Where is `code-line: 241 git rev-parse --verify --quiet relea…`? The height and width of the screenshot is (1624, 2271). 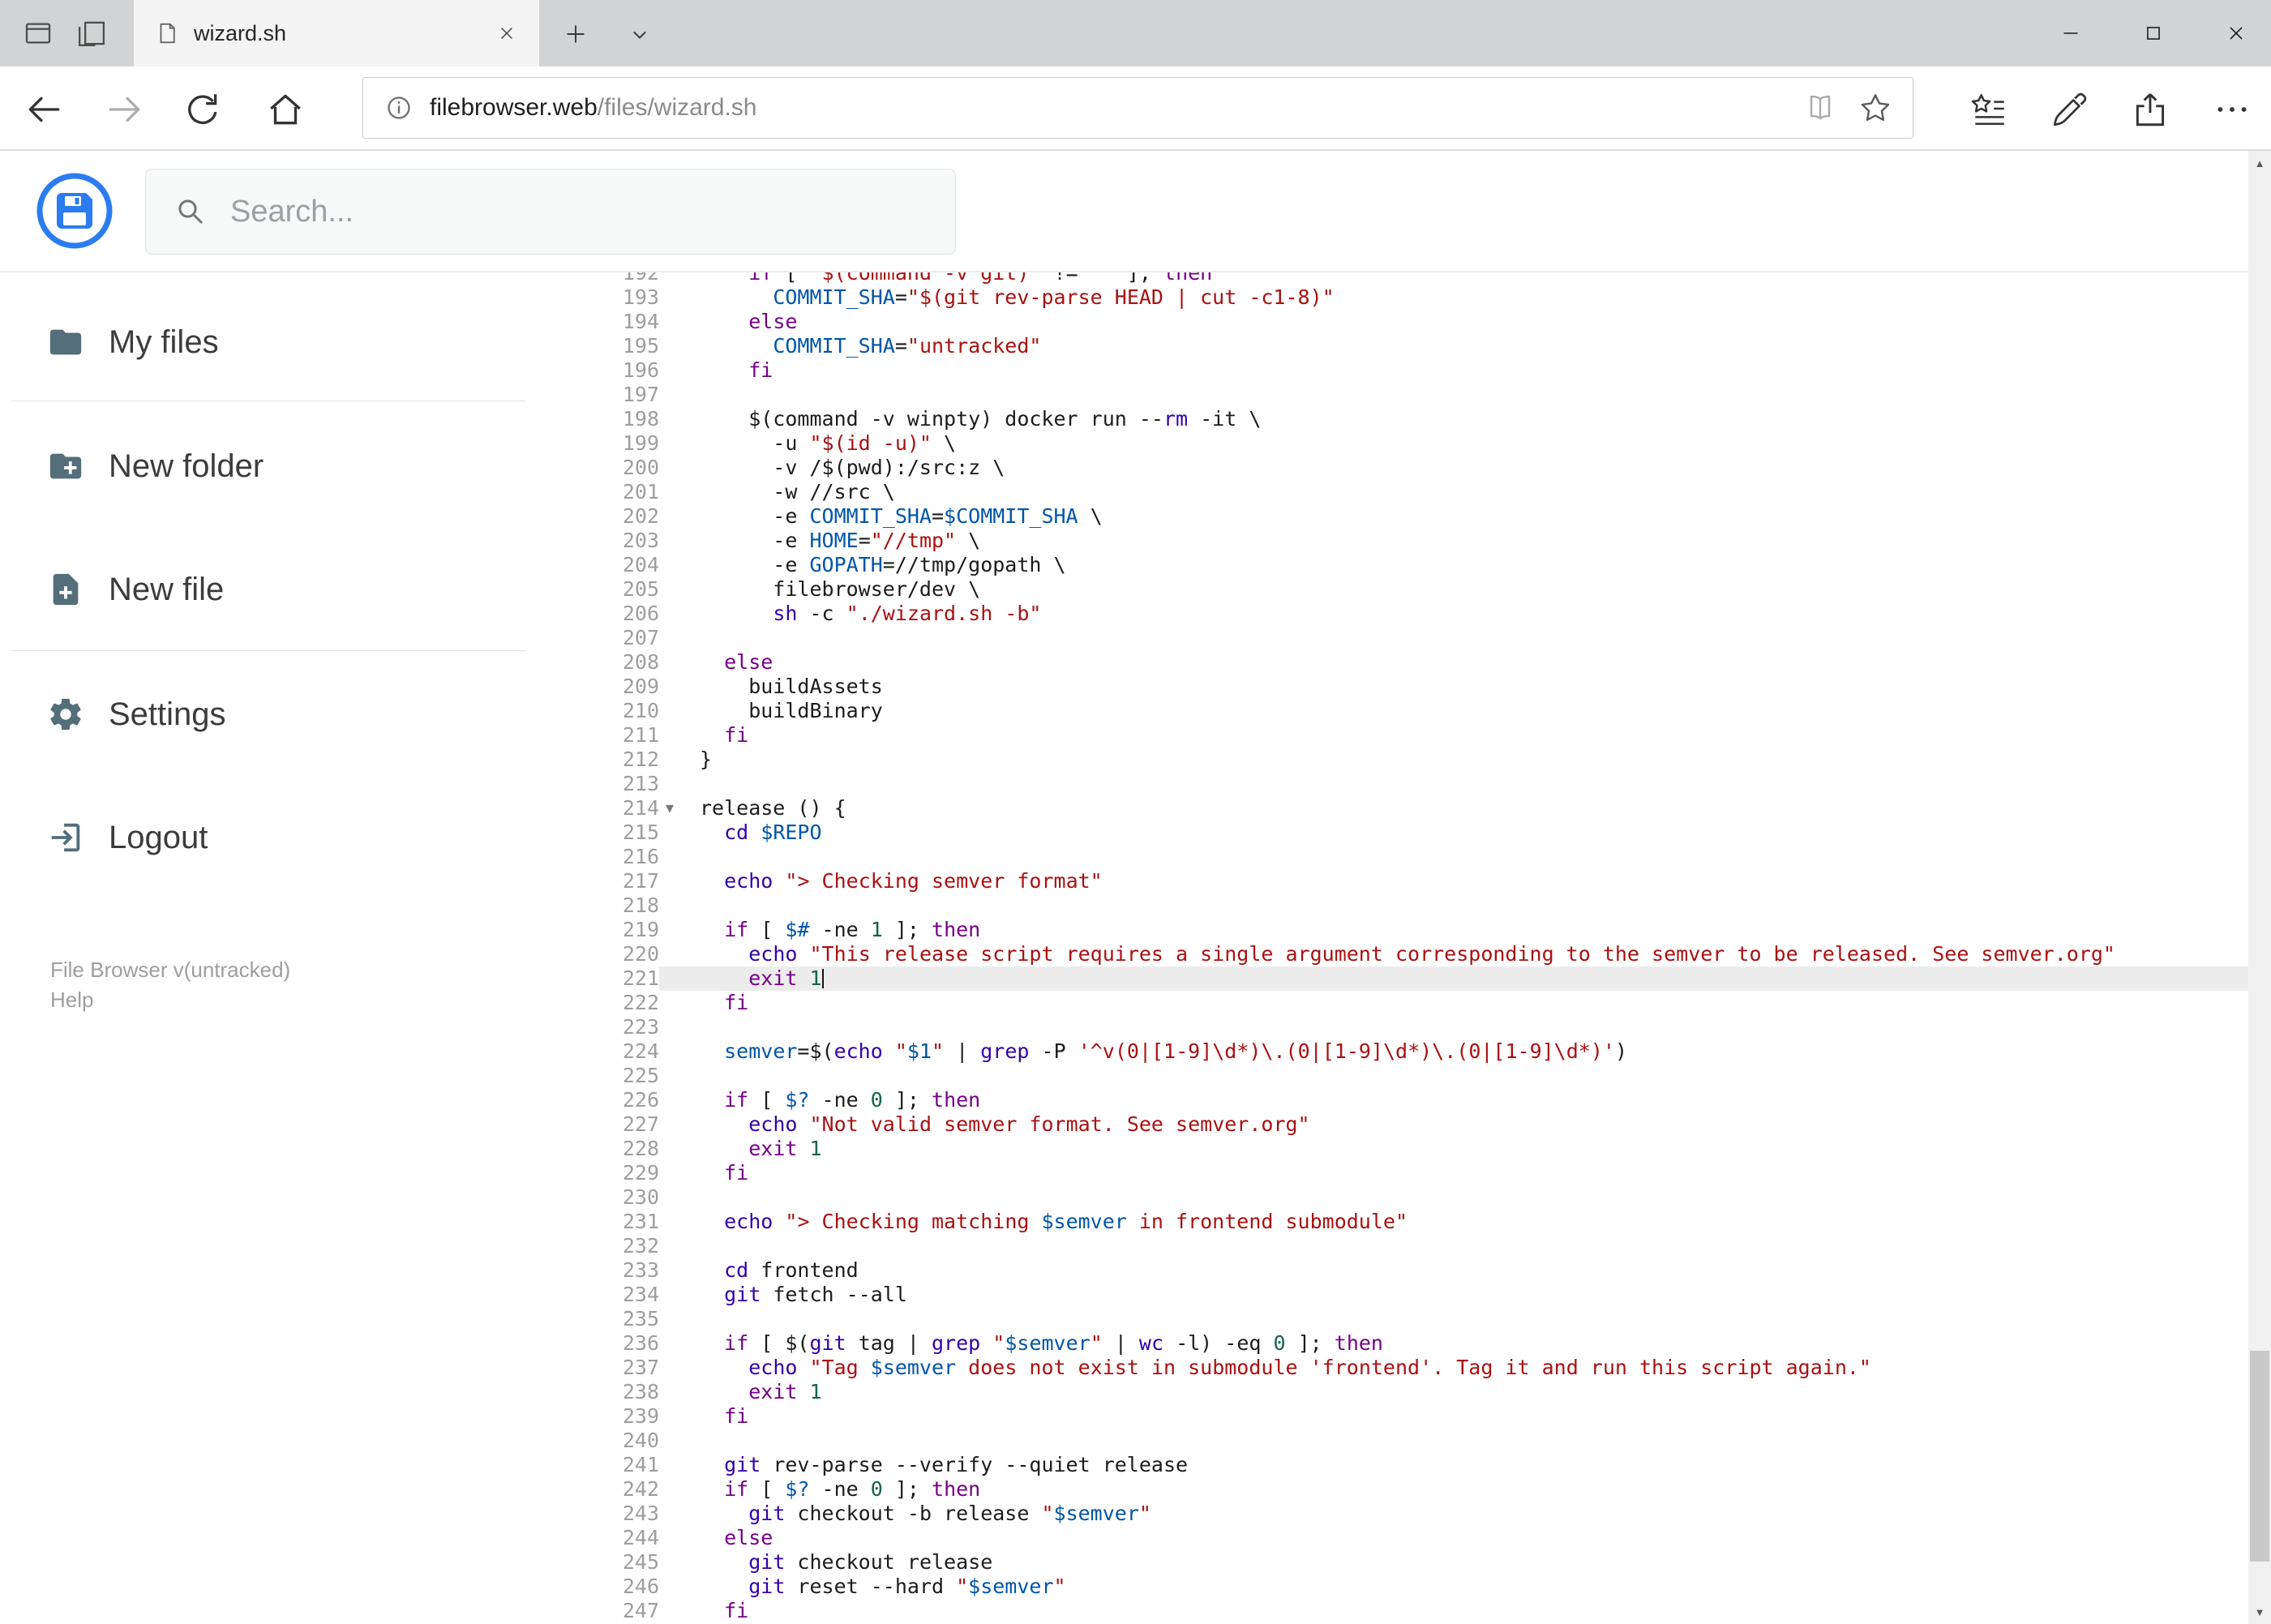
code-line: 241 git rev-parse --verify --quiet relea… is located at coordinates (1421, 1465).